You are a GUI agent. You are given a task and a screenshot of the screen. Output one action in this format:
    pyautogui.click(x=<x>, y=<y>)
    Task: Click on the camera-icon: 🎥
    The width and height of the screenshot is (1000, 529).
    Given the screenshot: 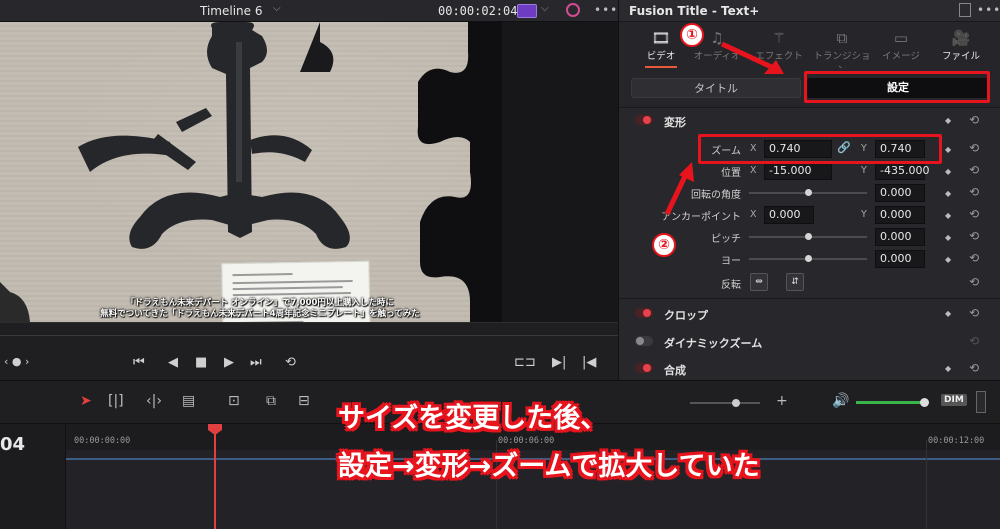 What is the action you would take?
    pyautogui.click(x=961, y=38)
    